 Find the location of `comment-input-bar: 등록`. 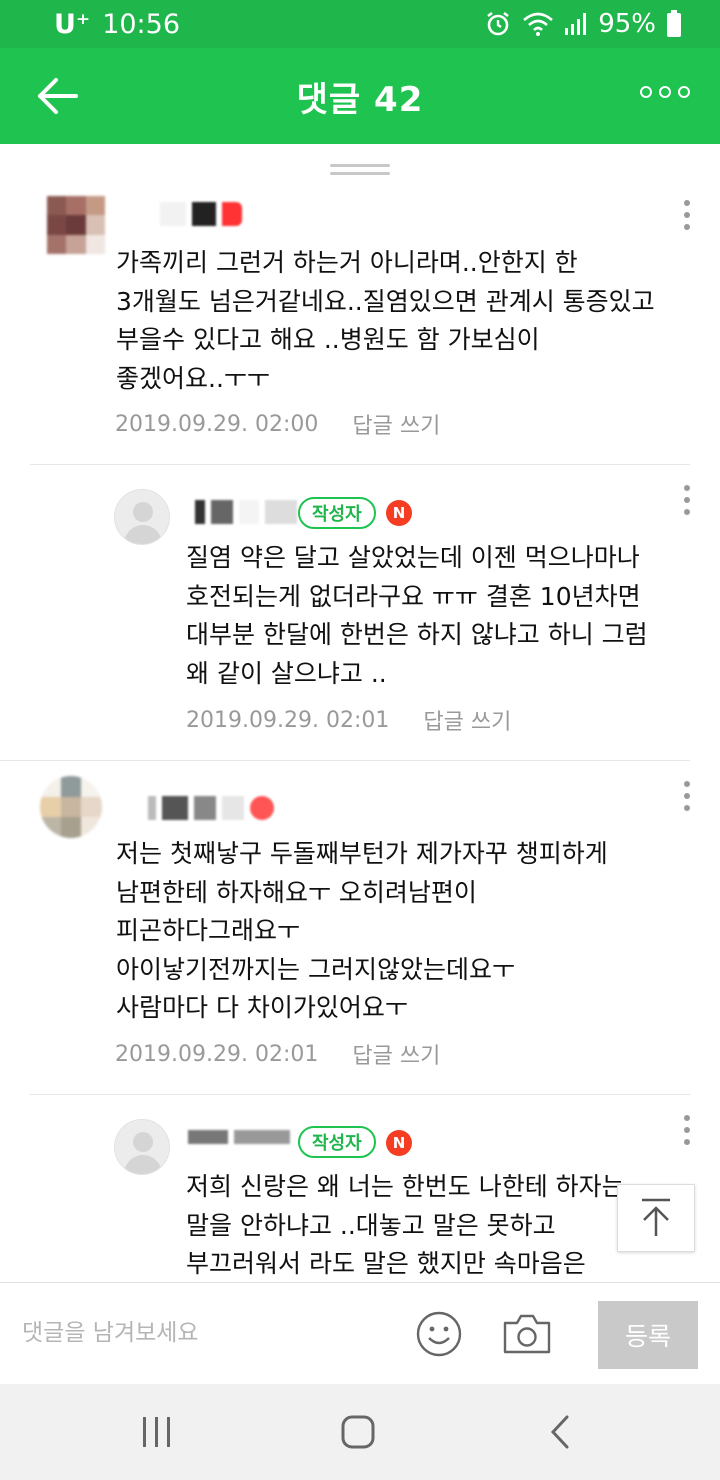

comment-input-bar: 등록 is located at coordinates (360, 1333).